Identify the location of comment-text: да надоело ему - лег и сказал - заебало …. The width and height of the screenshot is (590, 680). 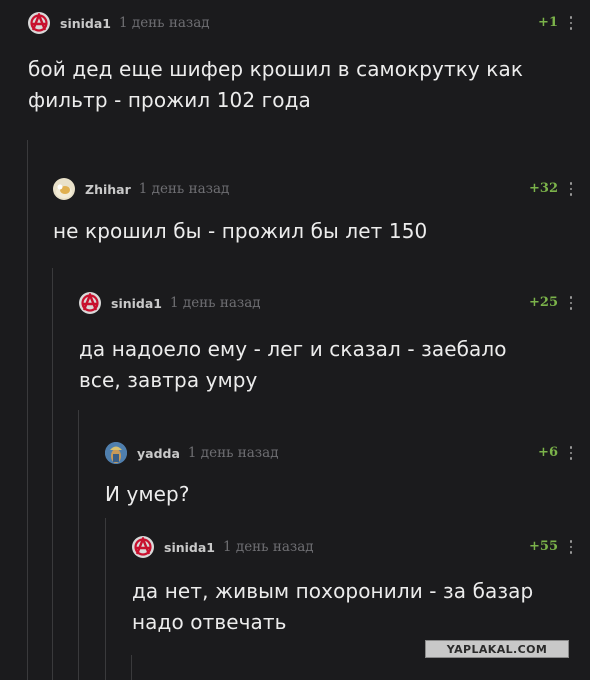
(293, 364).